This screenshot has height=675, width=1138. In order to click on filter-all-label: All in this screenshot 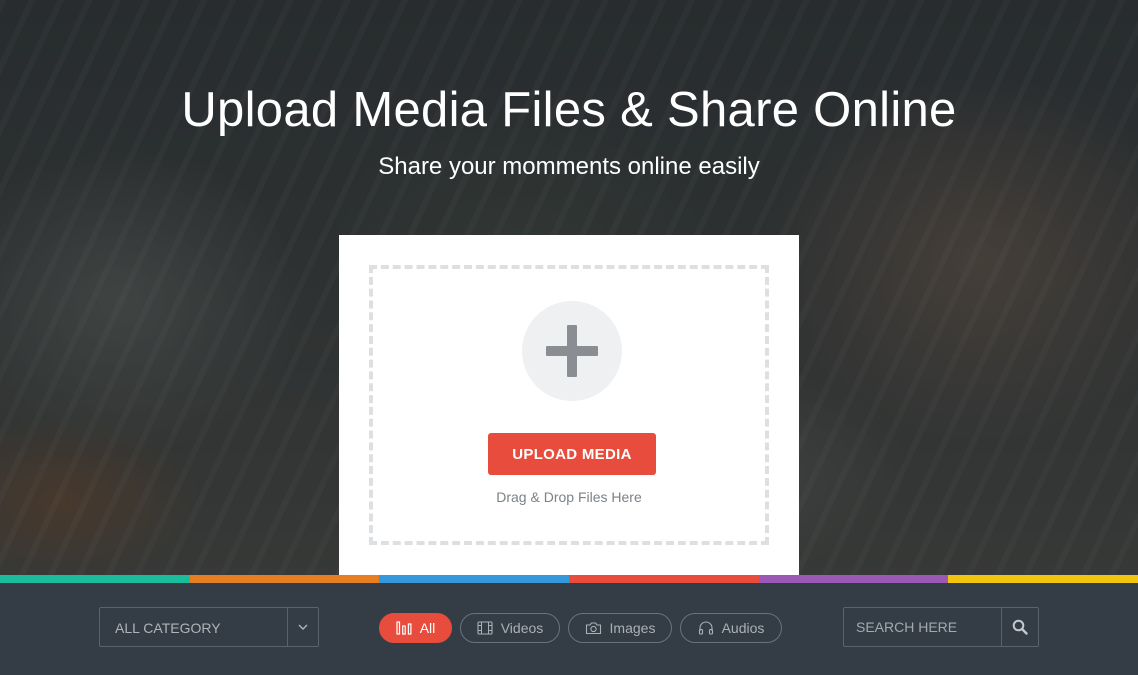, I will do `click(427, 628)`.